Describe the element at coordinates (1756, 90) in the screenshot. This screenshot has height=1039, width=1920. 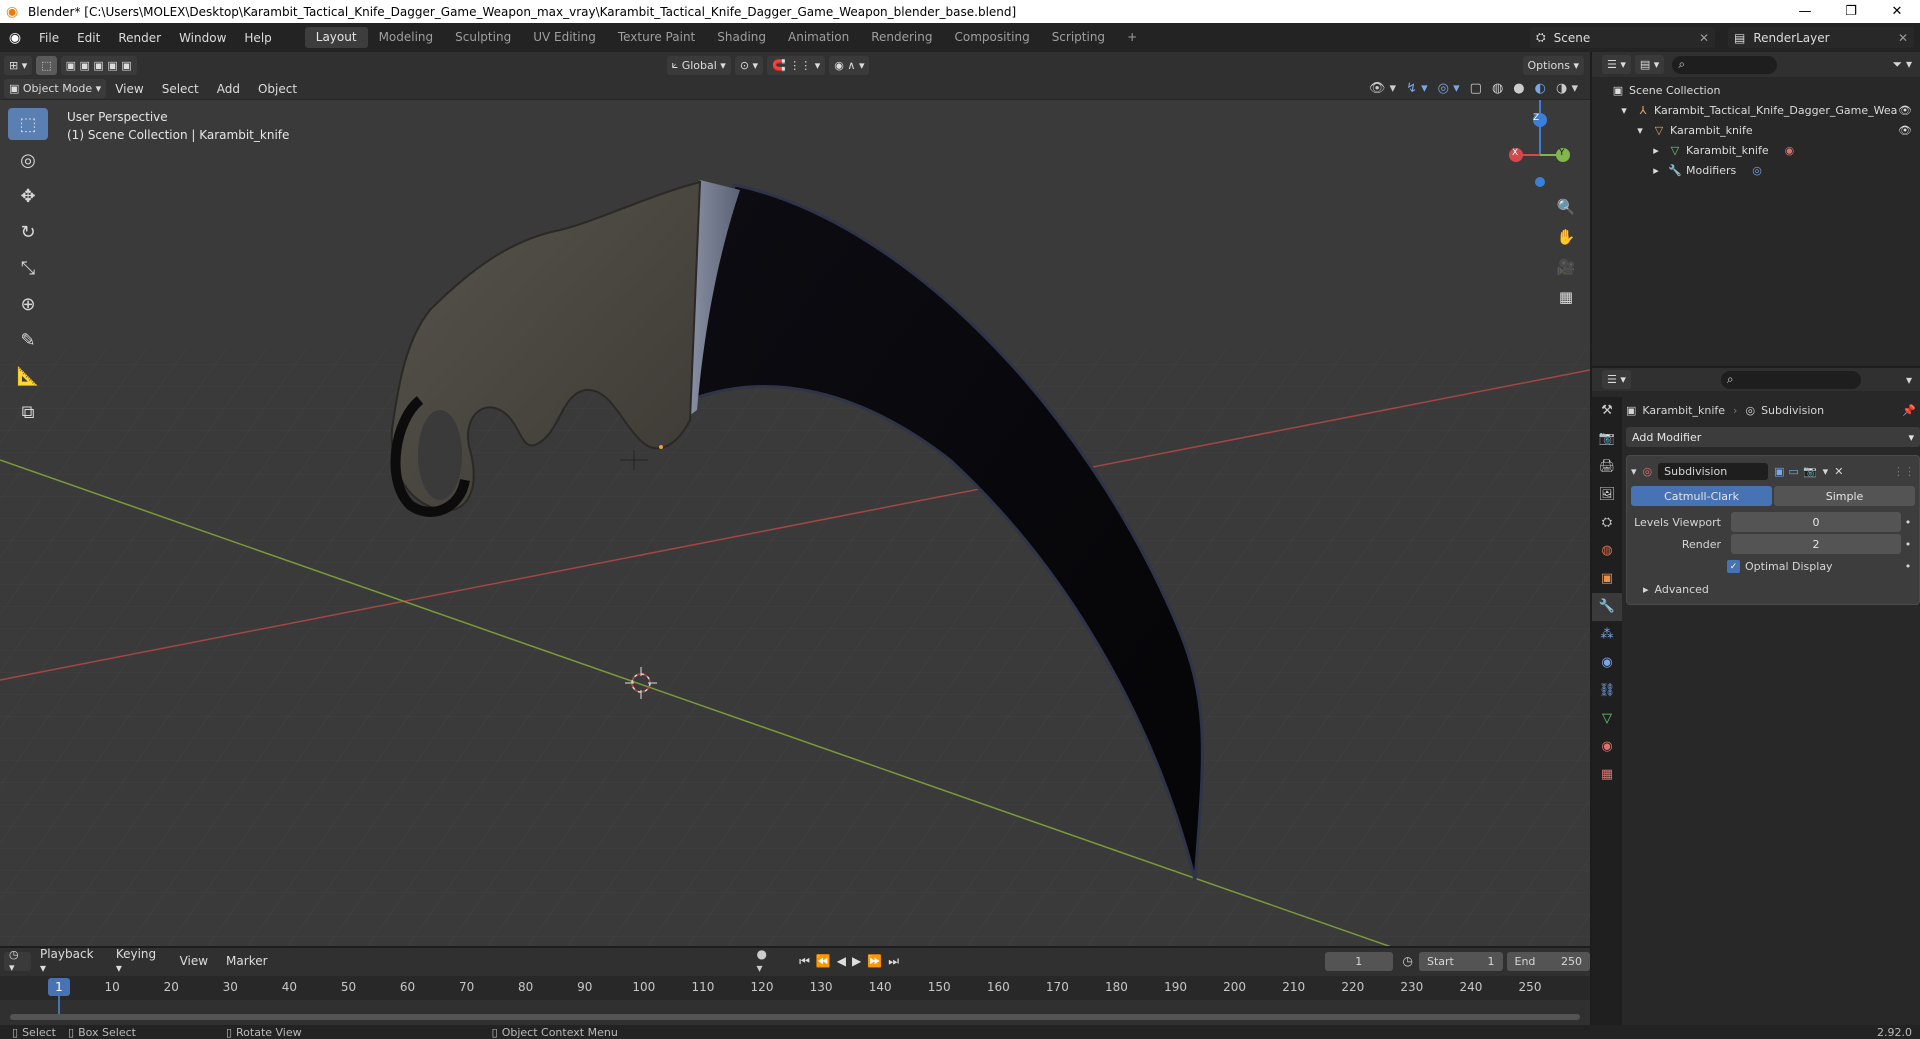
I see `outliner-row-scene-collection: ▣ Scene Collection` at that location.